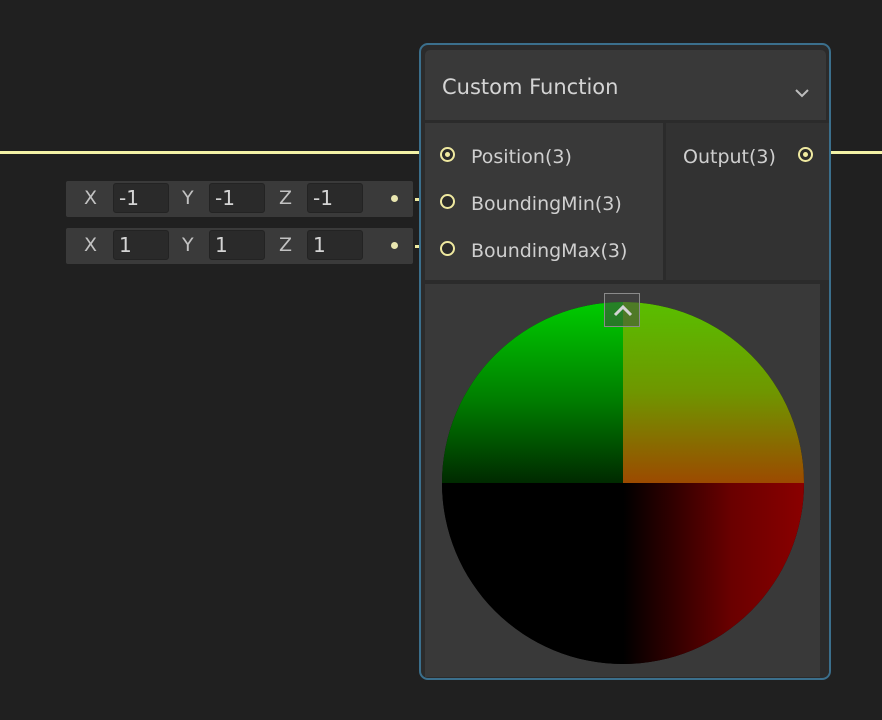  What do you see at coordinates (530, 87) in the screenshot?
I see `node-title: Custom Function` at bounding box center [530, 87].